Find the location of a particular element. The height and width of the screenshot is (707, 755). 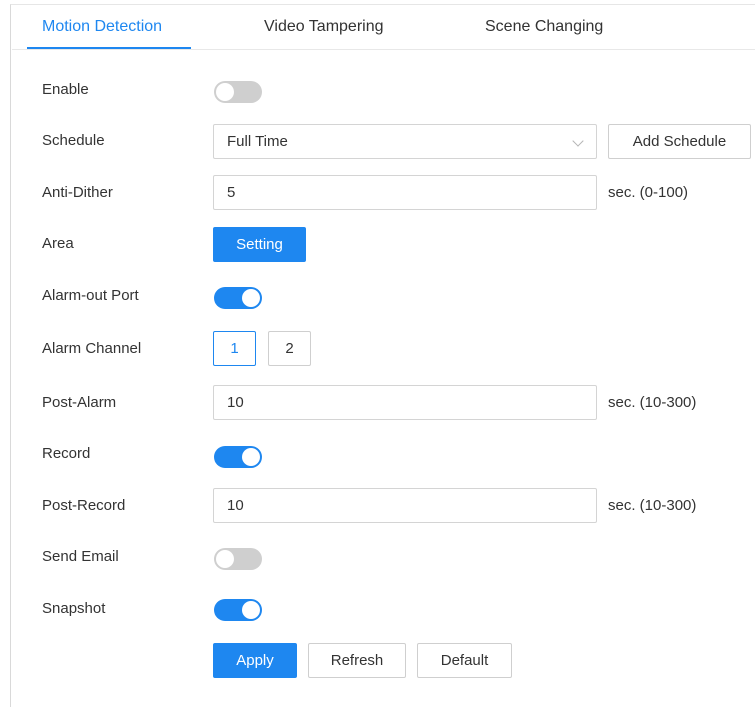

schedule-label: Schedule is located at coordinates (73, 140).